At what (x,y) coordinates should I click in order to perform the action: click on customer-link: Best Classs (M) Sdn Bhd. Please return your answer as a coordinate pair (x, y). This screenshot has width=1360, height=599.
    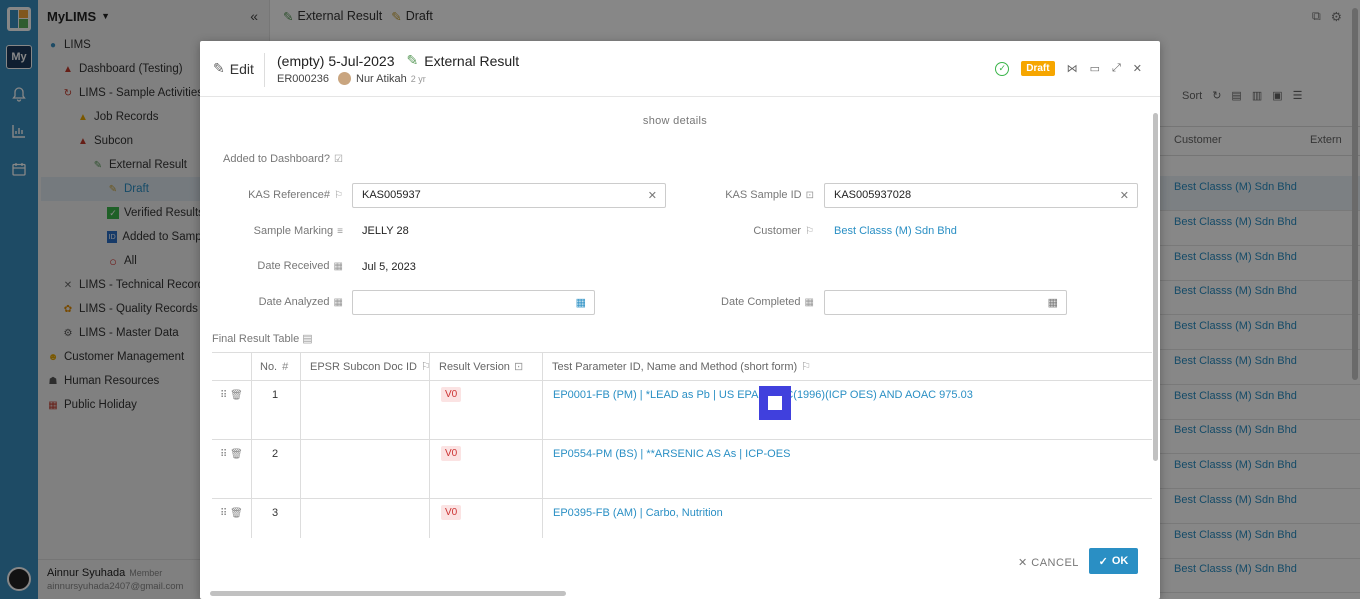
    Looking at the image, I should click on (895, 231).